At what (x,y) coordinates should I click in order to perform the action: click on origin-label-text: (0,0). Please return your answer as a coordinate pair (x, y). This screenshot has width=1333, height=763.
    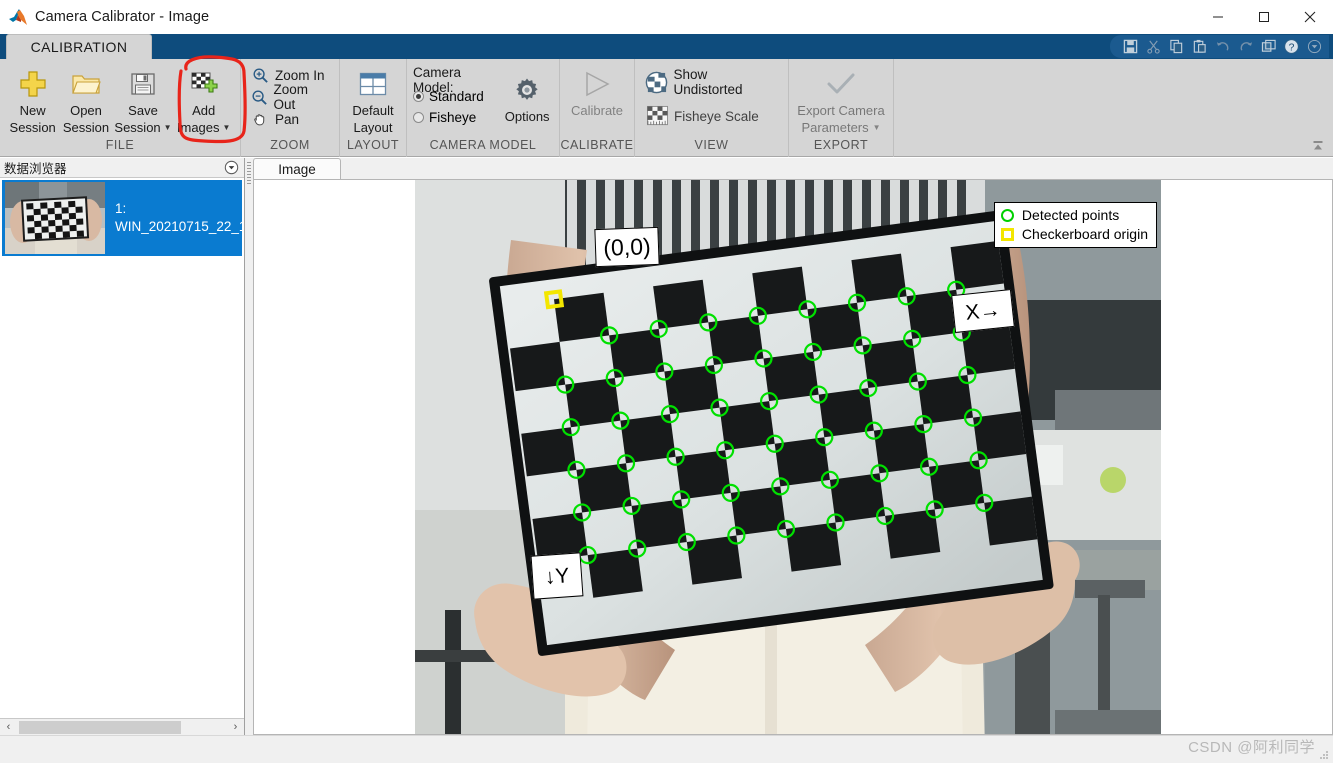
    Looking at the image, I should click on (627, 246).